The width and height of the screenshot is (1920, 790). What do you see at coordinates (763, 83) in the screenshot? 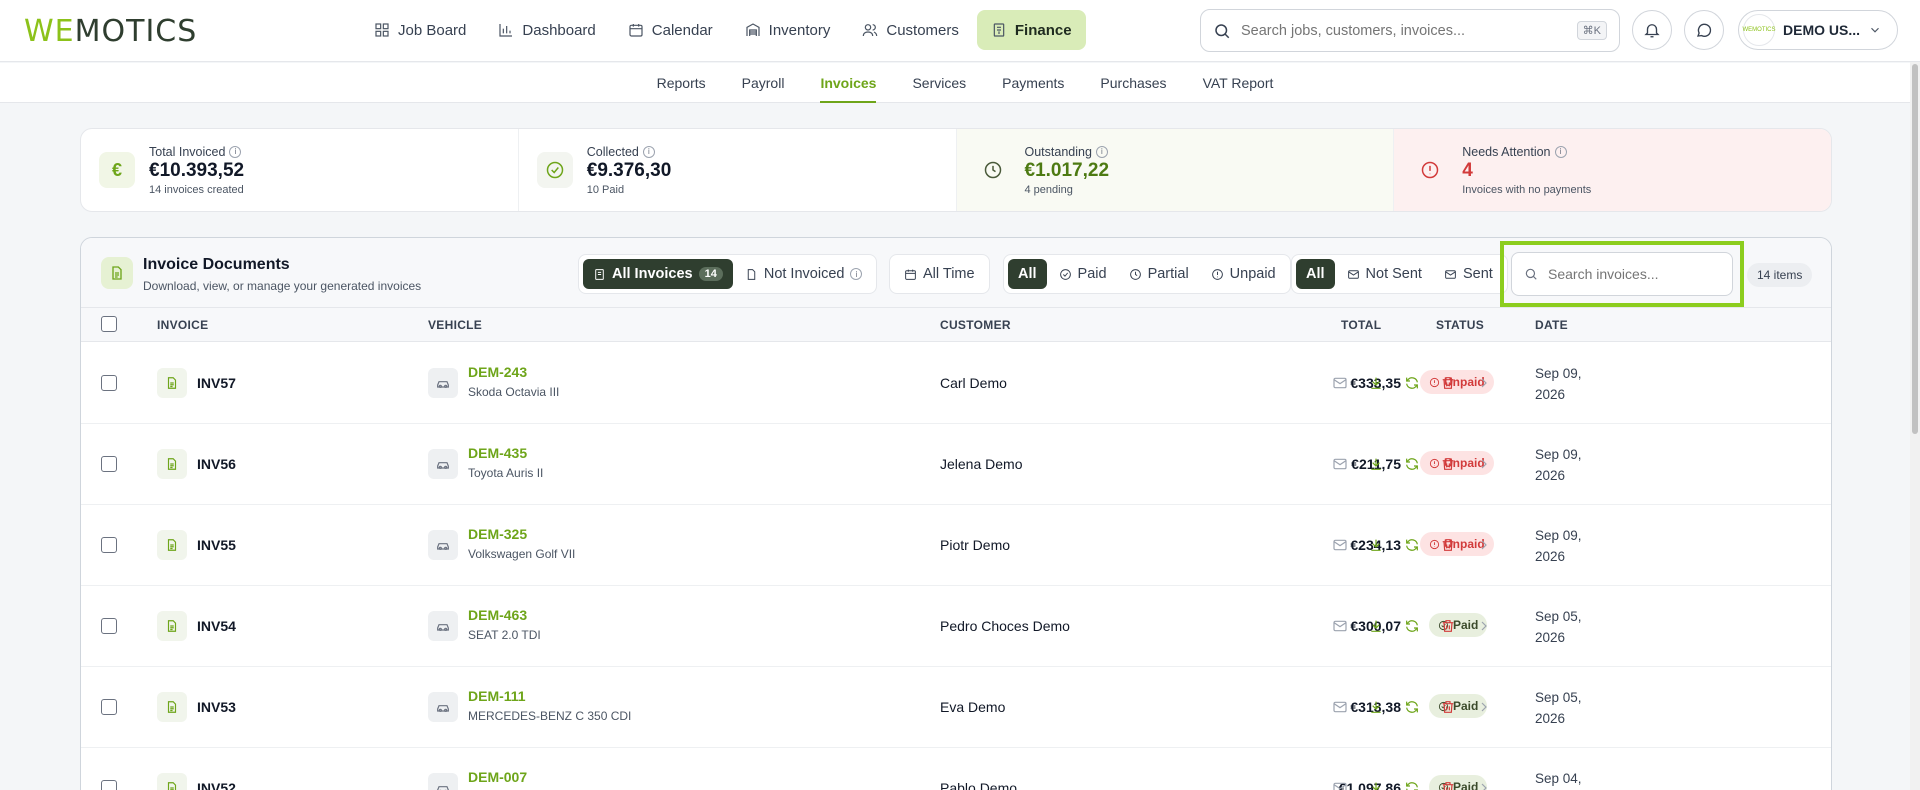
I see `tab-payroll: Payroll` at bounding box center [763, 83].